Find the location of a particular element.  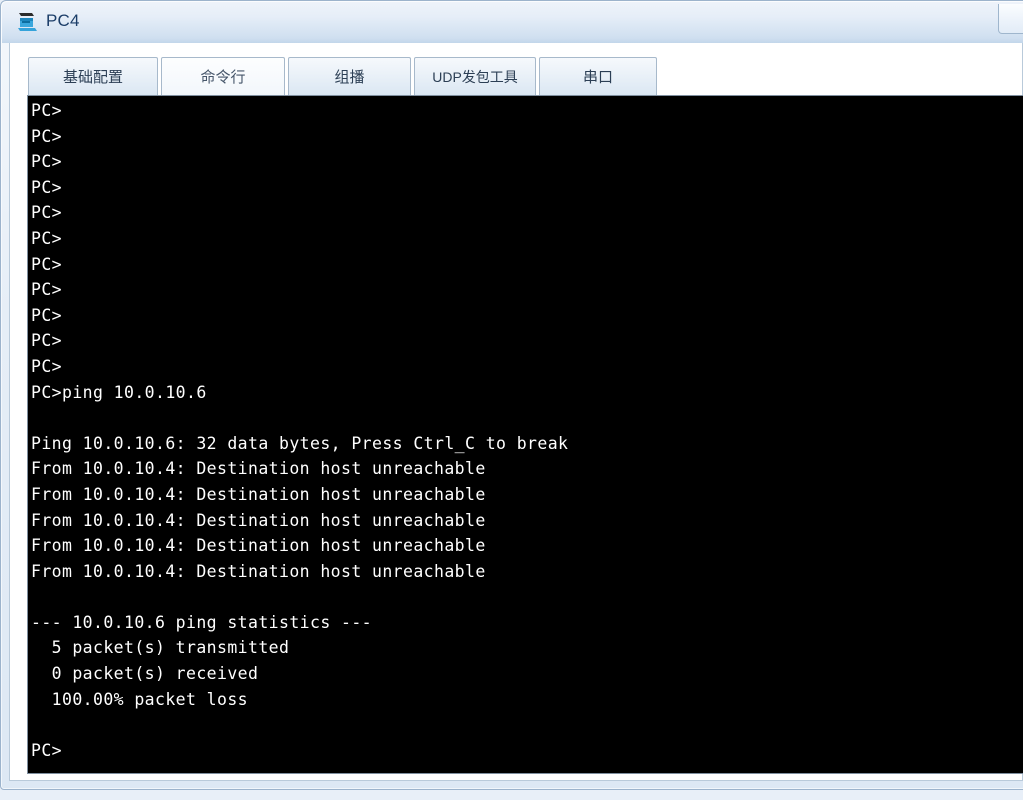

pc-device-icon is located at coordinates (28, 22).